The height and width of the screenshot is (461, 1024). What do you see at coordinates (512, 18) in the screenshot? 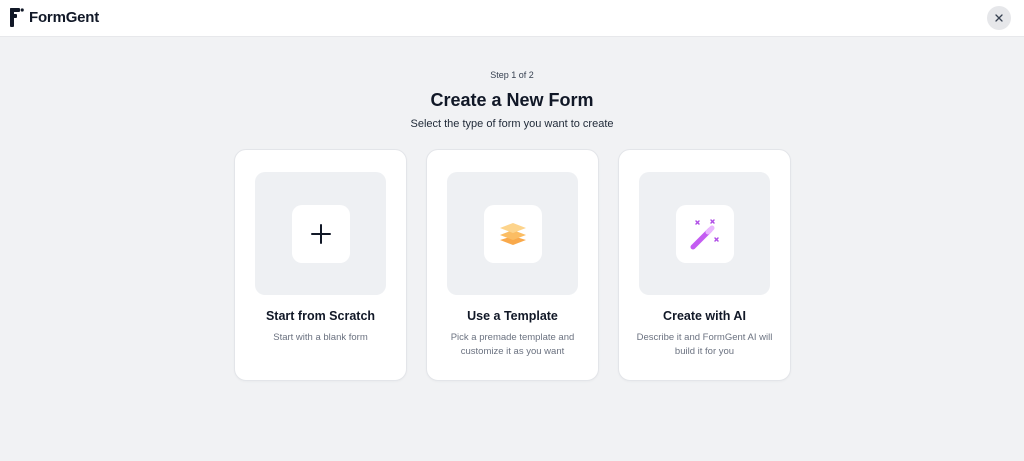
I see `top-bar: FormGent` at bounding box center [512, 18].